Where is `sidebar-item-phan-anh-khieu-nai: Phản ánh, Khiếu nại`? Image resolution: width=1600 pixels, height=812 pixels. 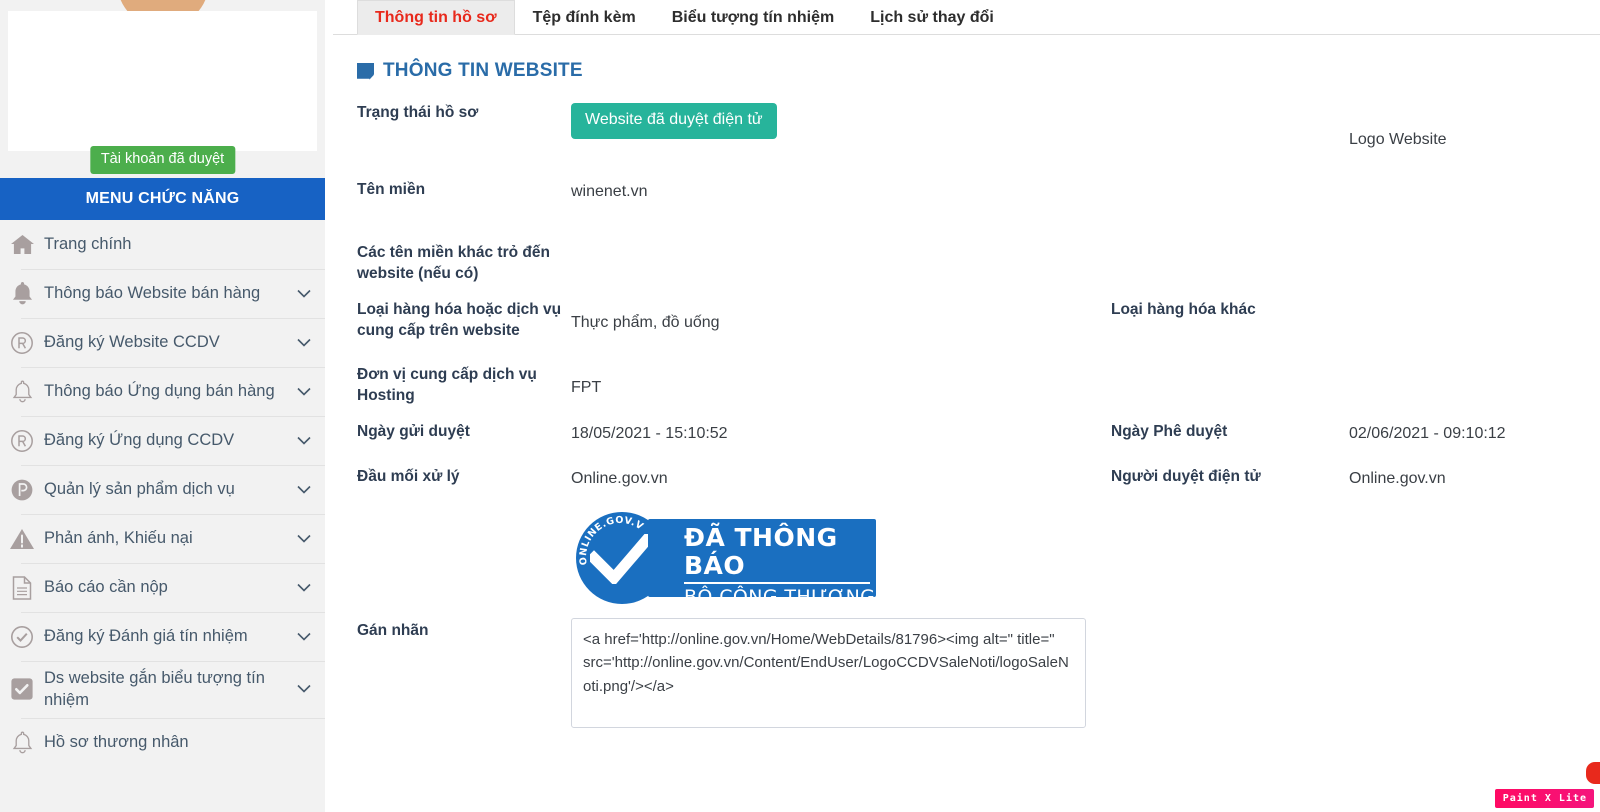 sidebar-item-phan-anh-khieu-nai: Phản ánh, Khiếu nại is located at coordinates (162, 538).